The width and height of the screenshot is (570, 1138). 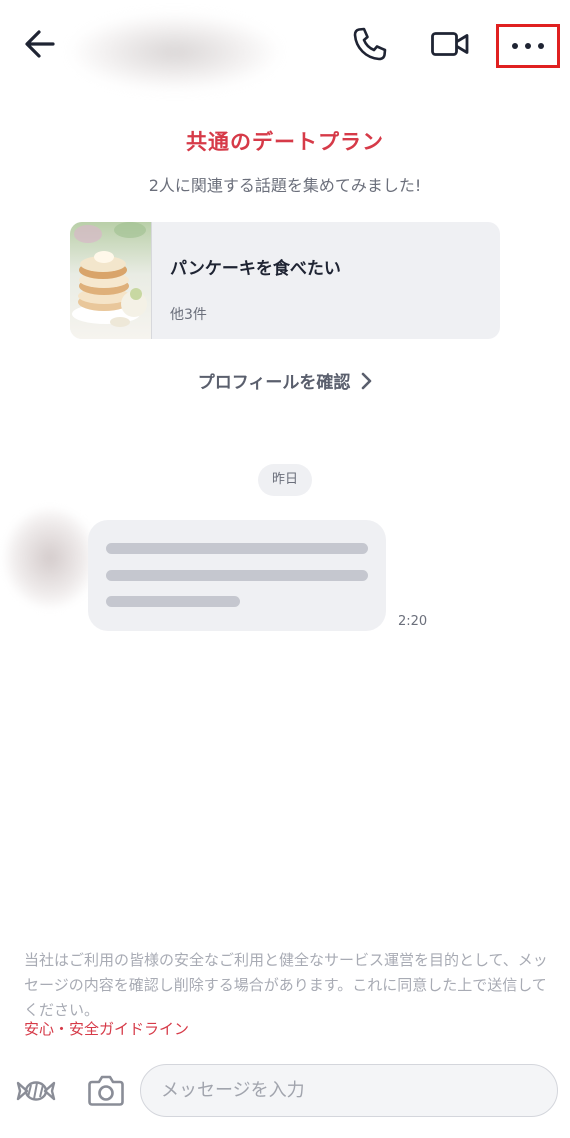 What do you see at coordinates (255, 269) in the screenshot?
I see `plan-card-title: パンケーキを食べたい` at bounding box center [255, 269].